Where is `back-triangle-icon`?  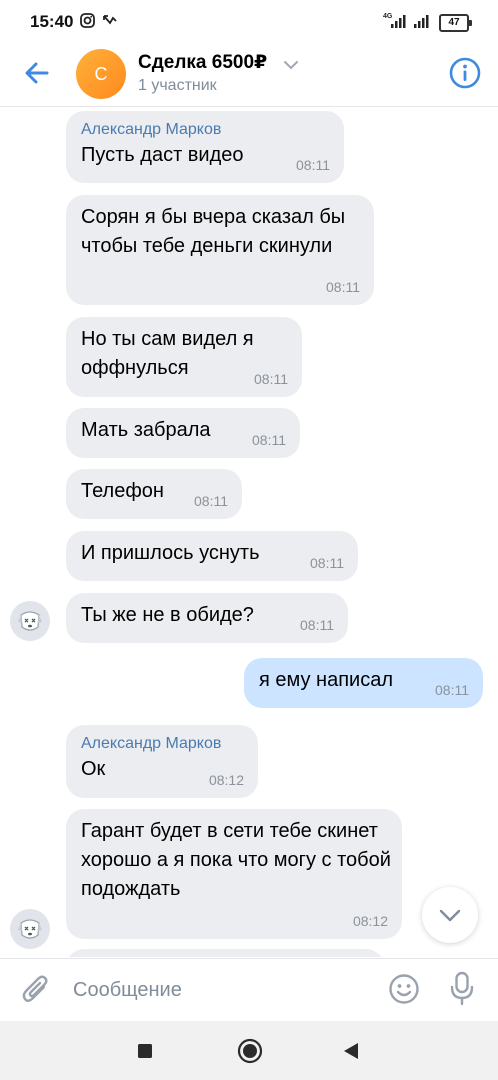
back-triangle-icon is located at coordinates (351, 1051).